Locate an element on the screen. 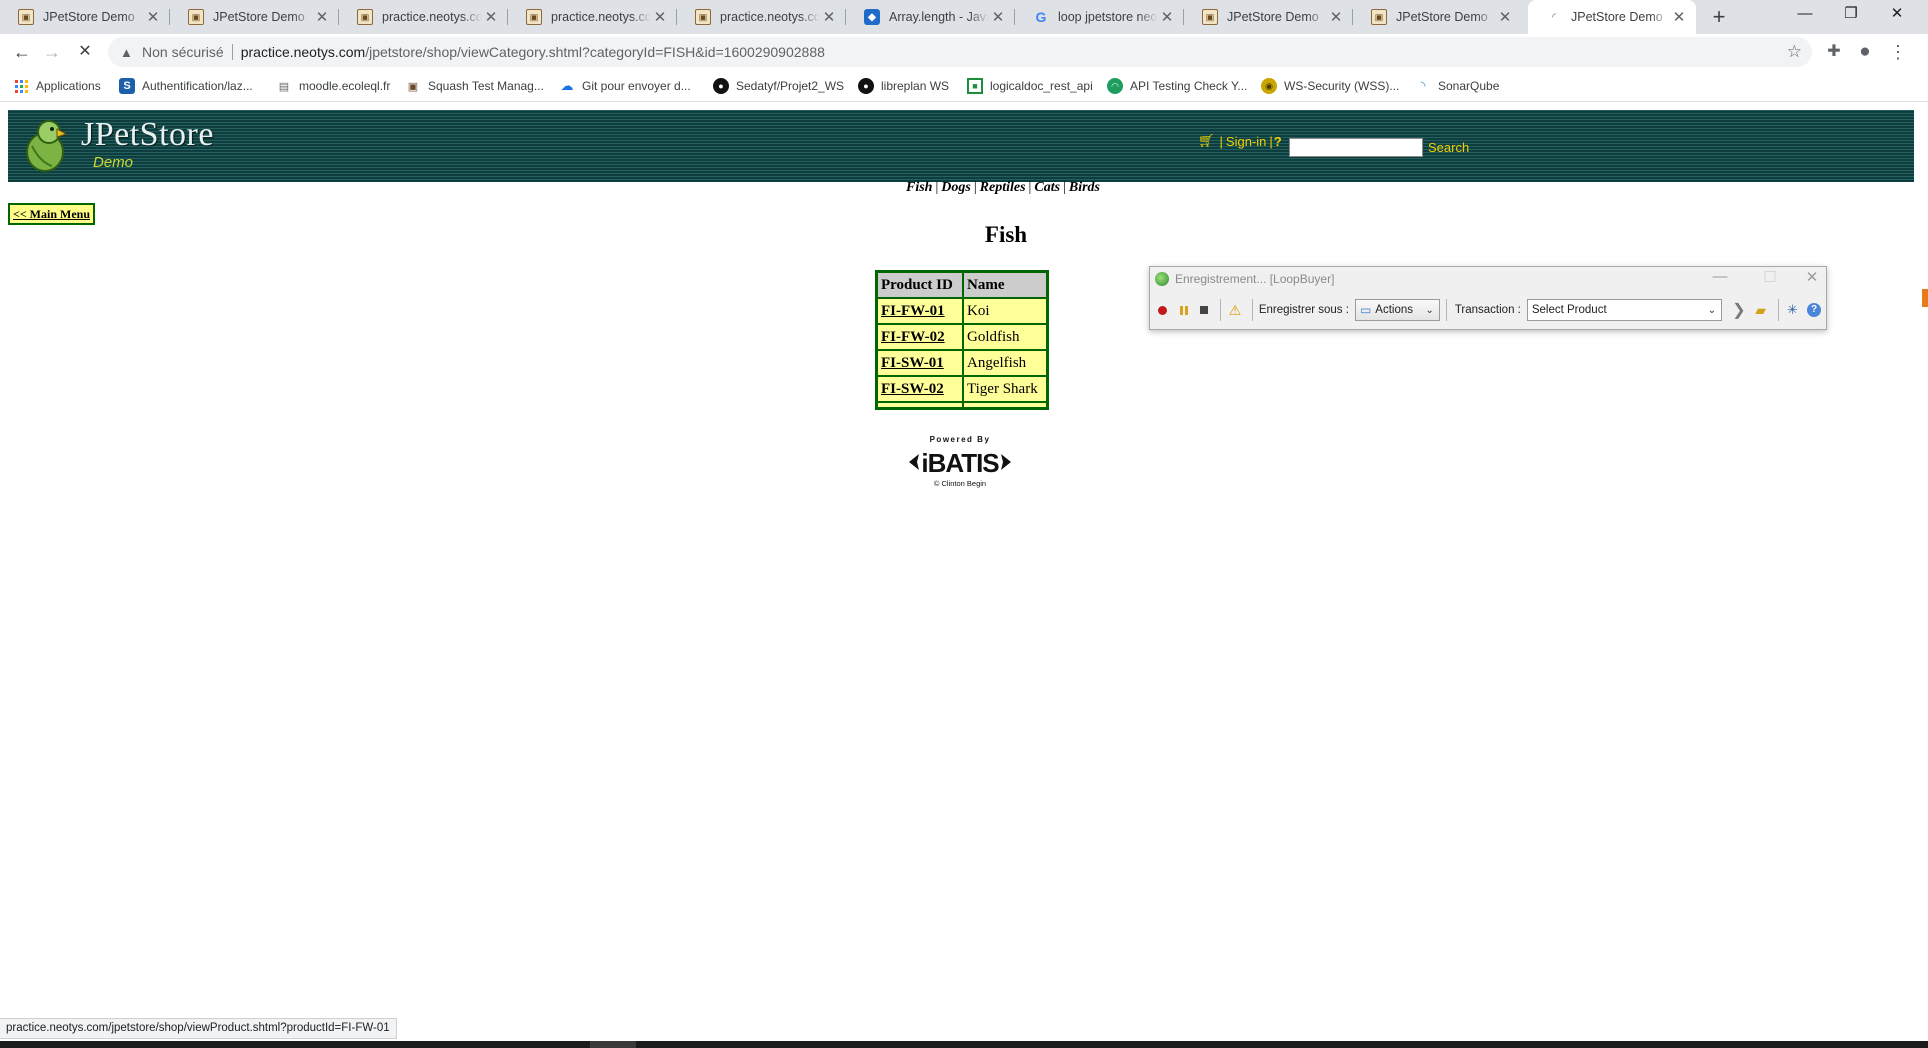  product-id-link: FI-FW-01 is located at coordinates (920, 311).